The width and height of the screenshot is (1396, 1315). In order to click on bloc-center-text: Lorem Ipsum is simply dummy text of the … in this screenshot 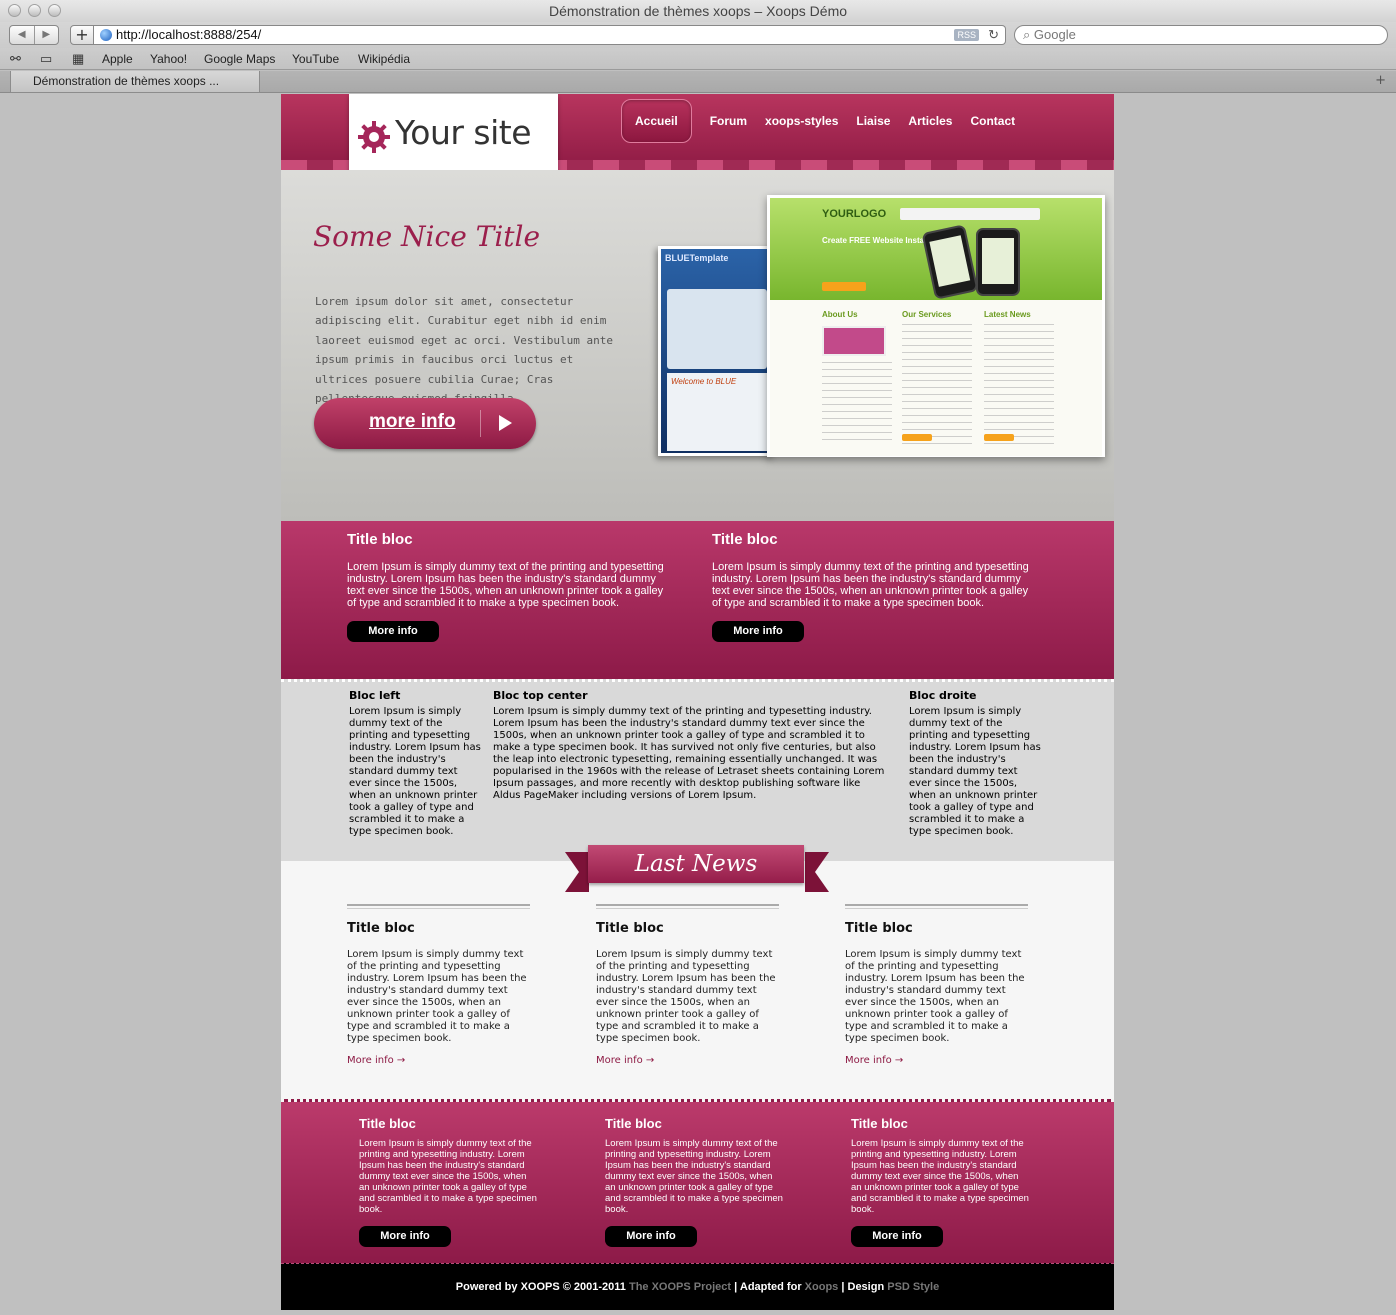, I will do `click(689, 753)`.